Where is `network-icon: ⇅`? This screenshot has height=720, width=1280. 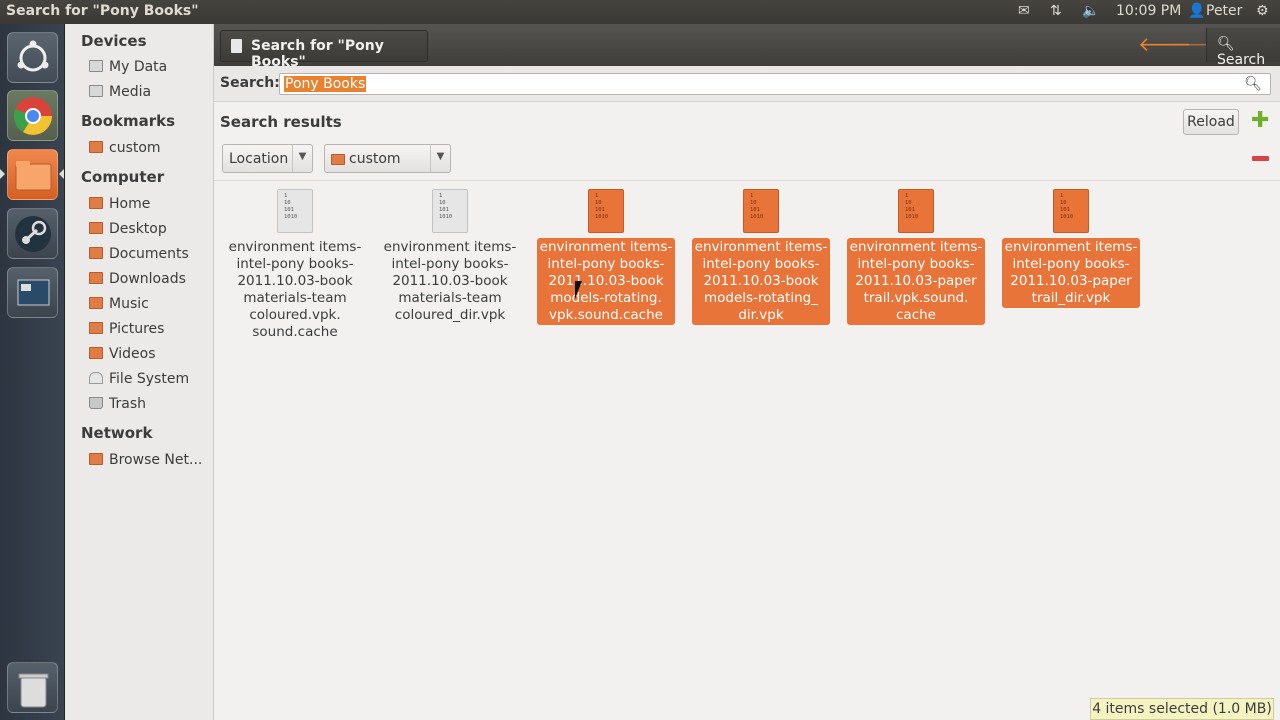 network-icon: ⇅ is located at coordinates (1056, 11).